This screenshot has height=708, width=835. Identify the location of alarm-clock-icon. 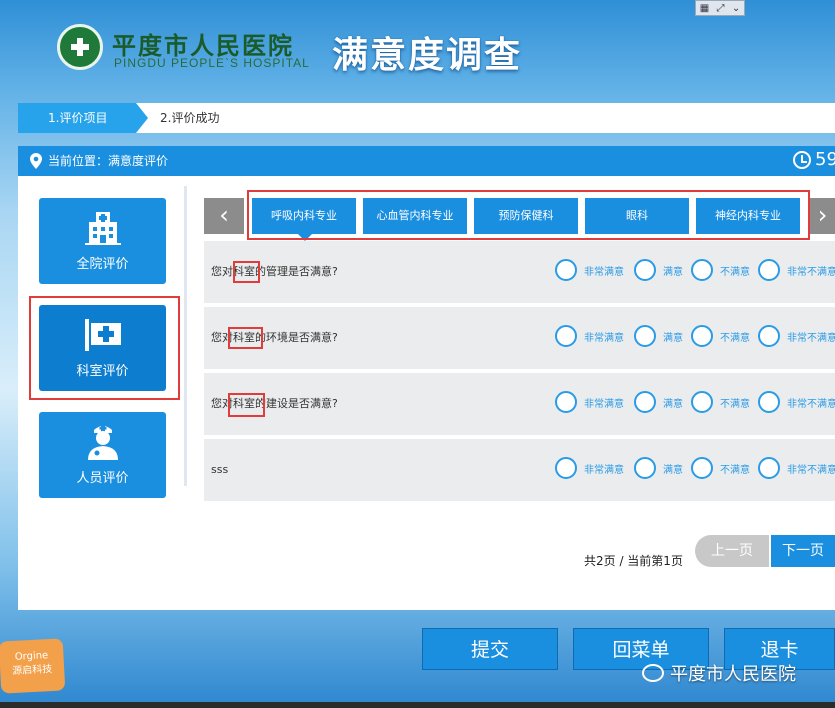
(802, 159).